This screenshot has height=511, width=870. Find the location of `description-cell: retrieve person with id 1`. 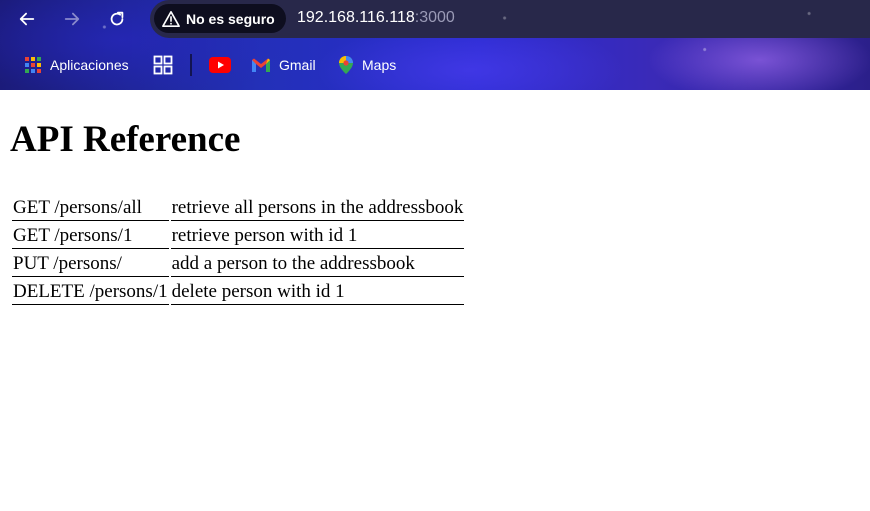

description-cell: retrieve person with id 1 is located at coordinates (317, 236).